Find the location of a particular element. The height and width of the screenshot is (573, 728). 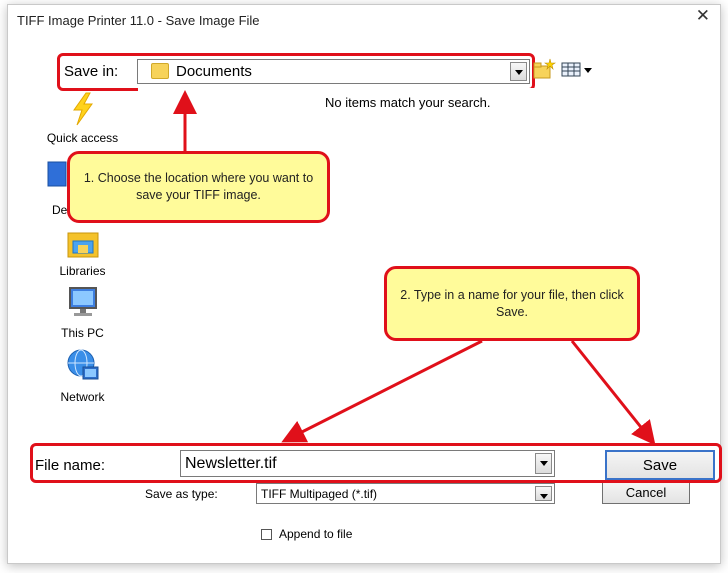

arrow-to-file-name is located at coordinates (382, 391).